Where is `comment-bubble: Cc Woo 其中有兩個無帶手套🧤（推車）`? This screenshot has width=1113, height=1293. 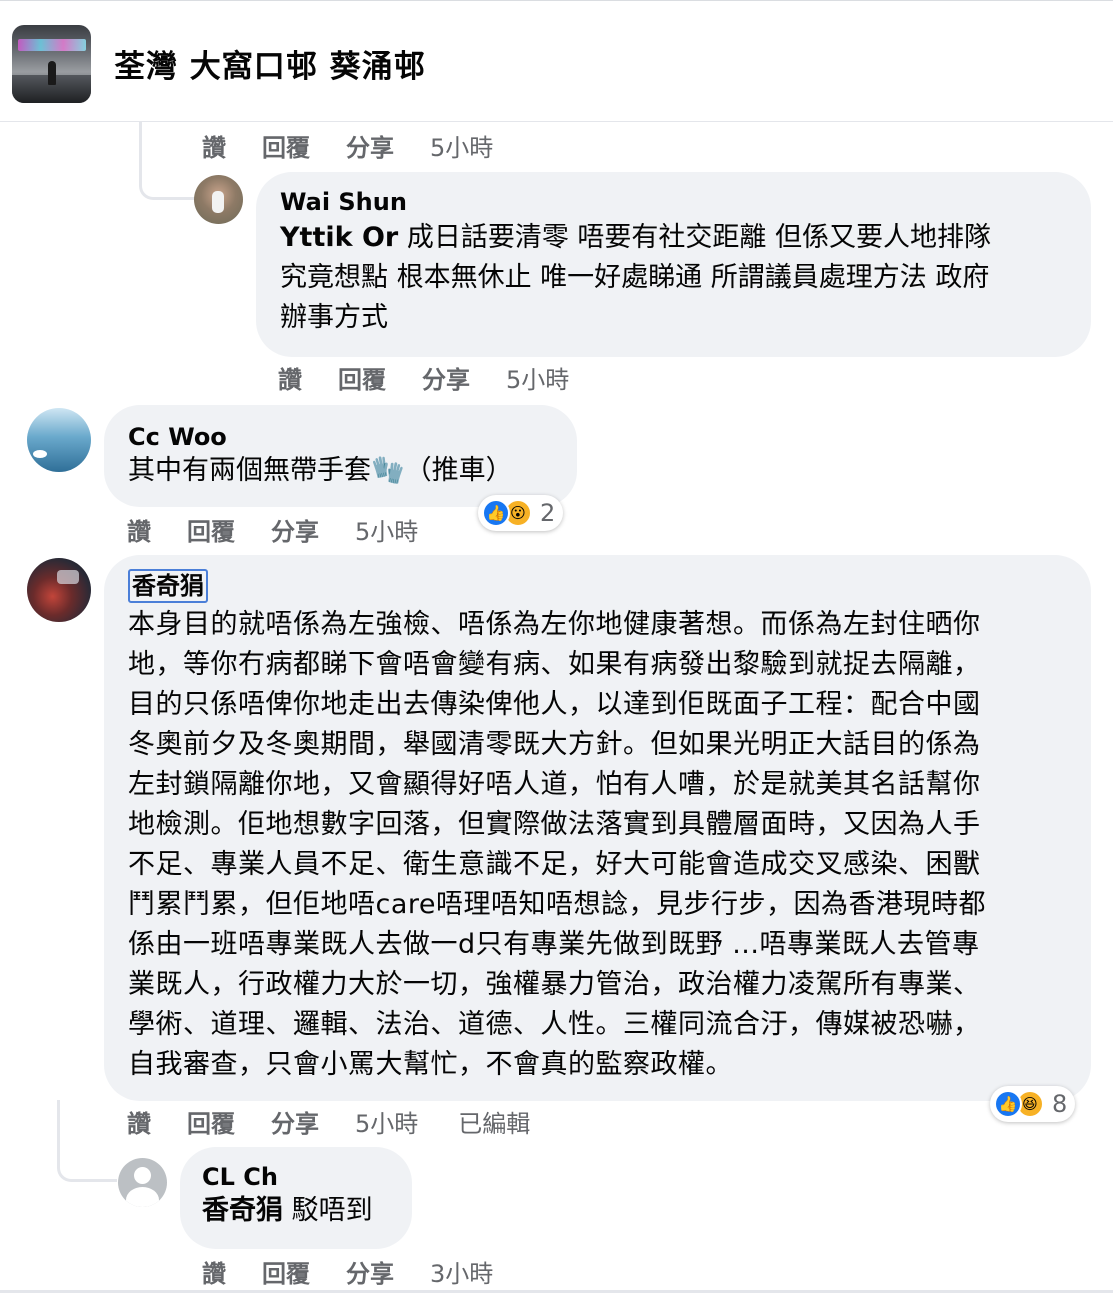 comment-bubble: Cc Woo 其中有兩個無帶手套🧤（推車） is located at coordinates (340, 456).